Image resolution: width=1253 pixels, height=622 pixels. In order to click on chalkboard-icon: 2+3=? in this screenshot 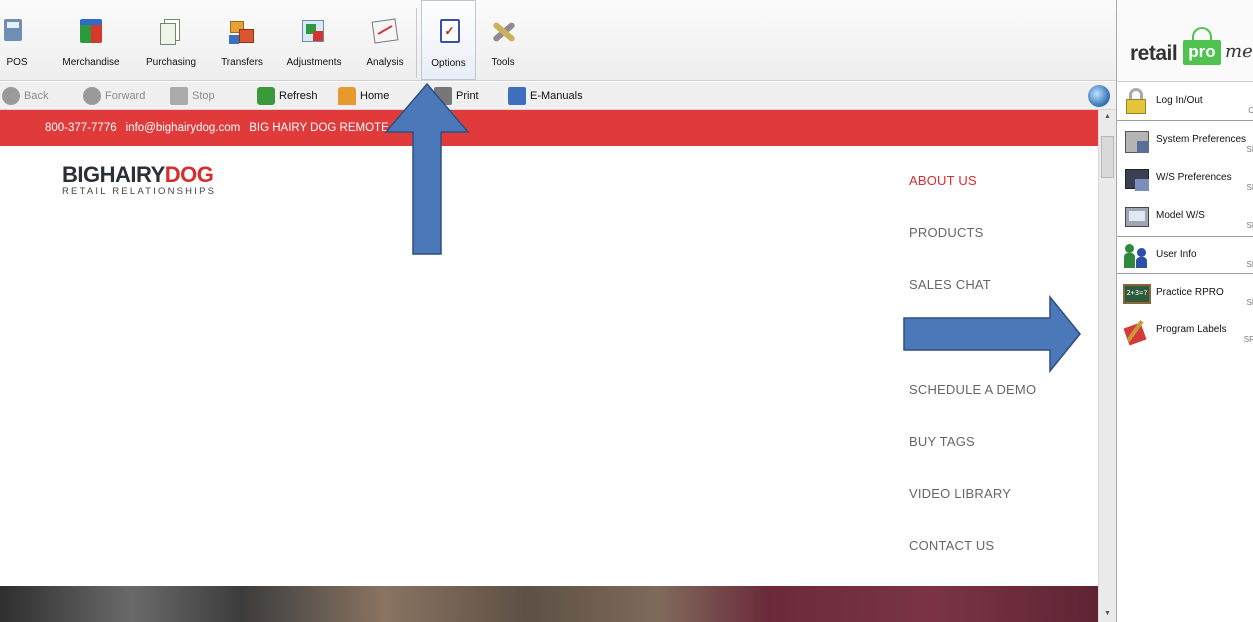, I will do `click(1137, 294)`.